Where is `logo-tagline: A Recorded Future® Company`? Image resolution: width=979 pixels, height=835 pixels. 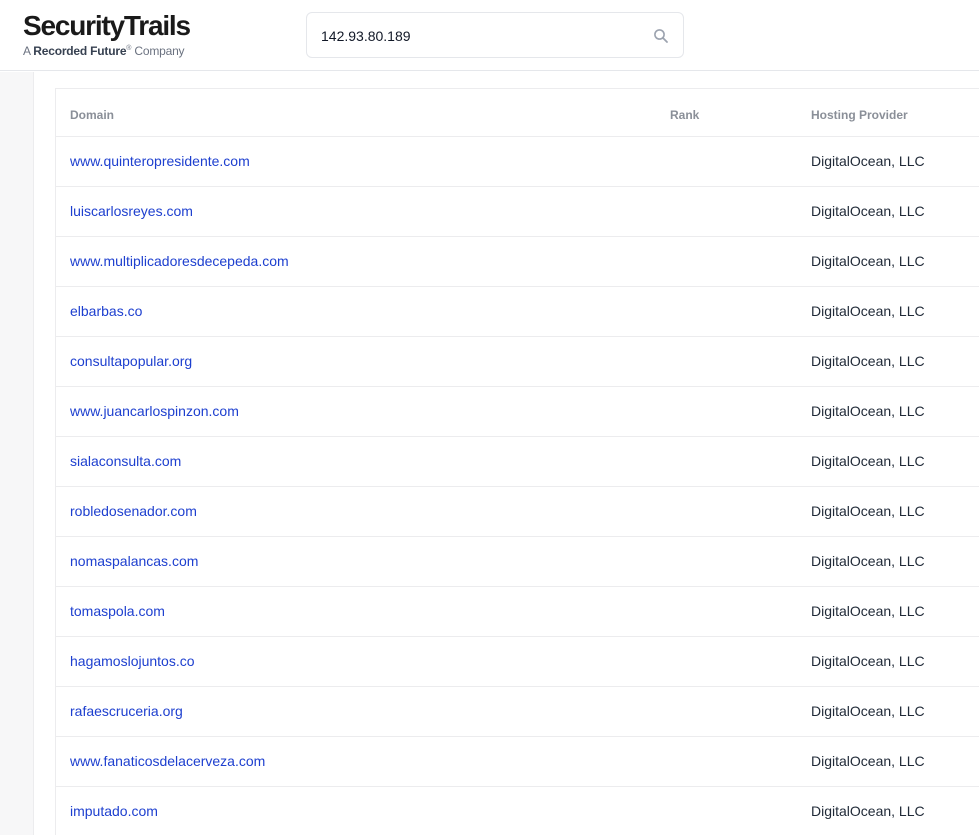
logo-tagline: A Recorded Future® Company is located at coordinates (104, 51).